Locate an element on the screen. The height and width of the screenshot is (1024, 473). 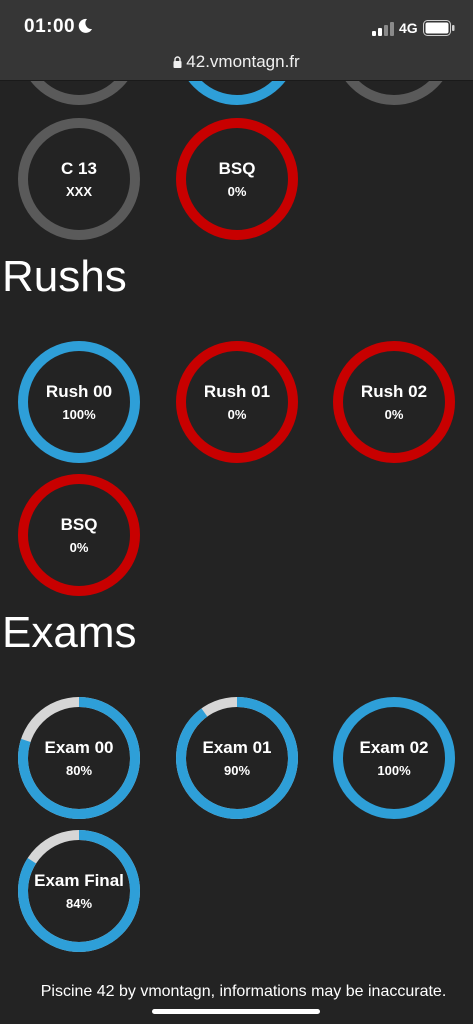
ring-value: 80% is located at coordinates (79, 770).